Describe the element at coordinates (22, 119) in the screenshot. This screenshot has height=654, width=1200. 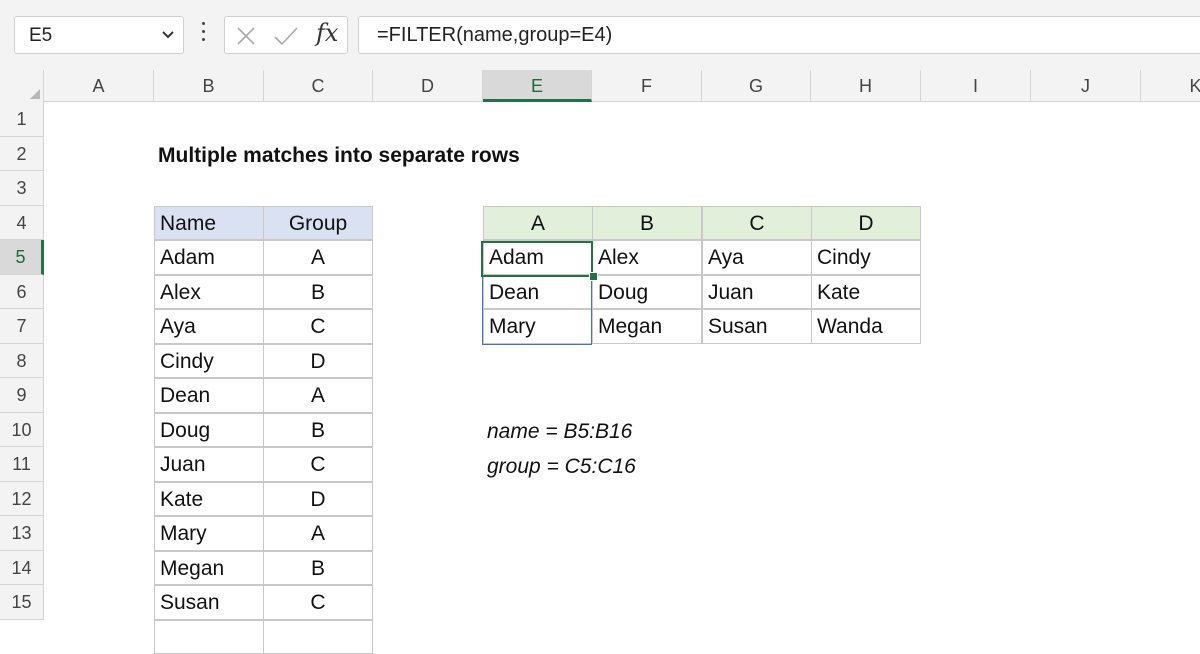
I see `row-header-1: 1` at that location.